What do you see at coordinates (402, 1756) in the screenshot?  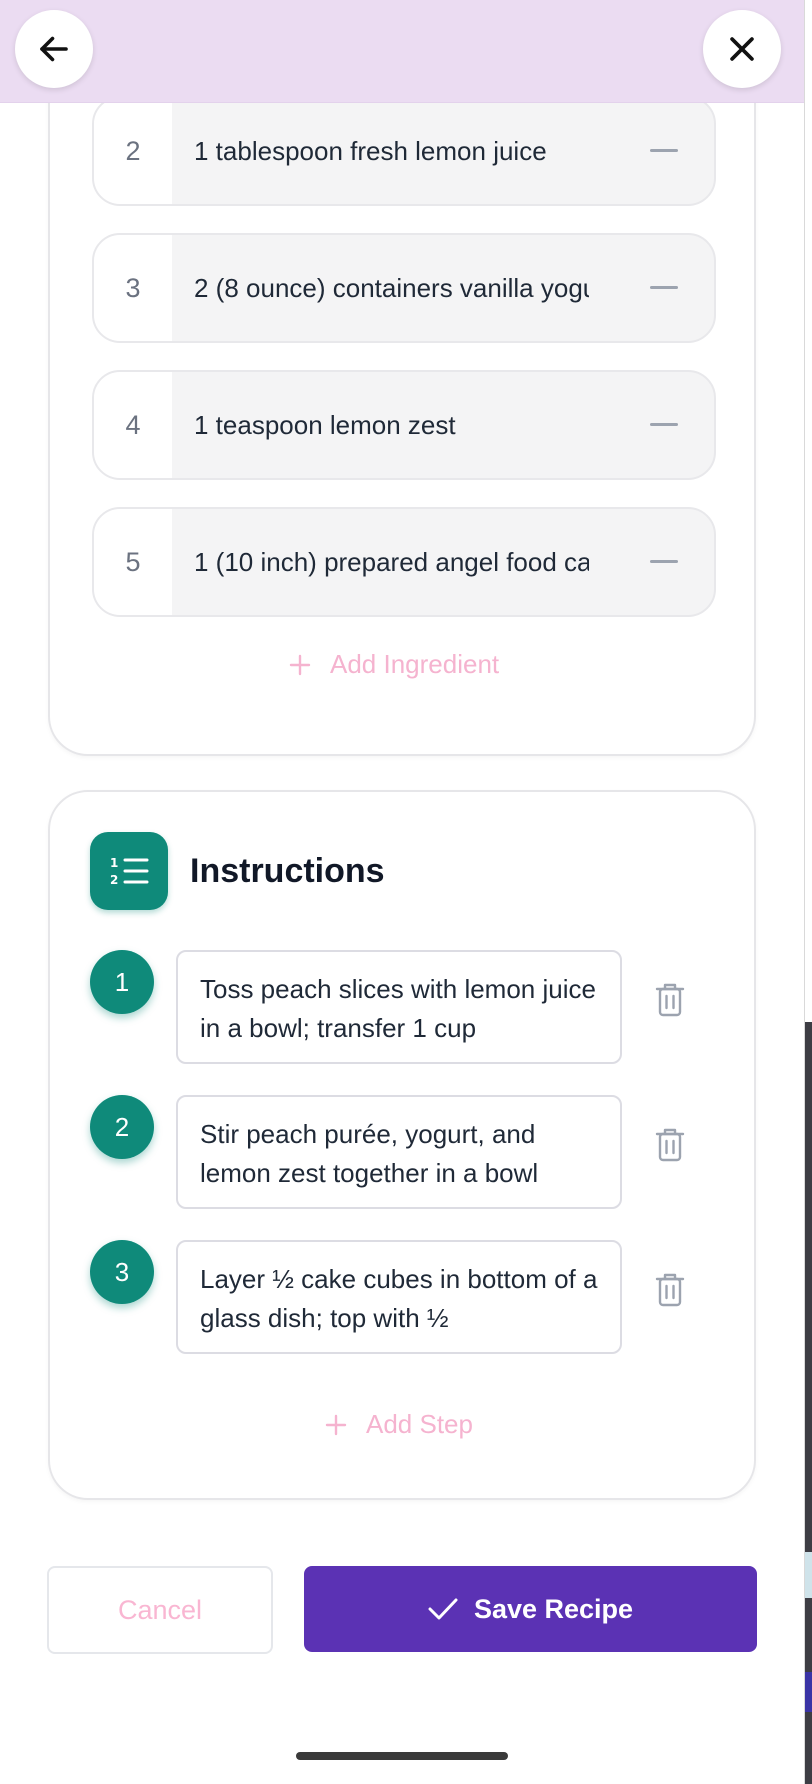 I see `home-indicator` at bounding box center [402, 1756].